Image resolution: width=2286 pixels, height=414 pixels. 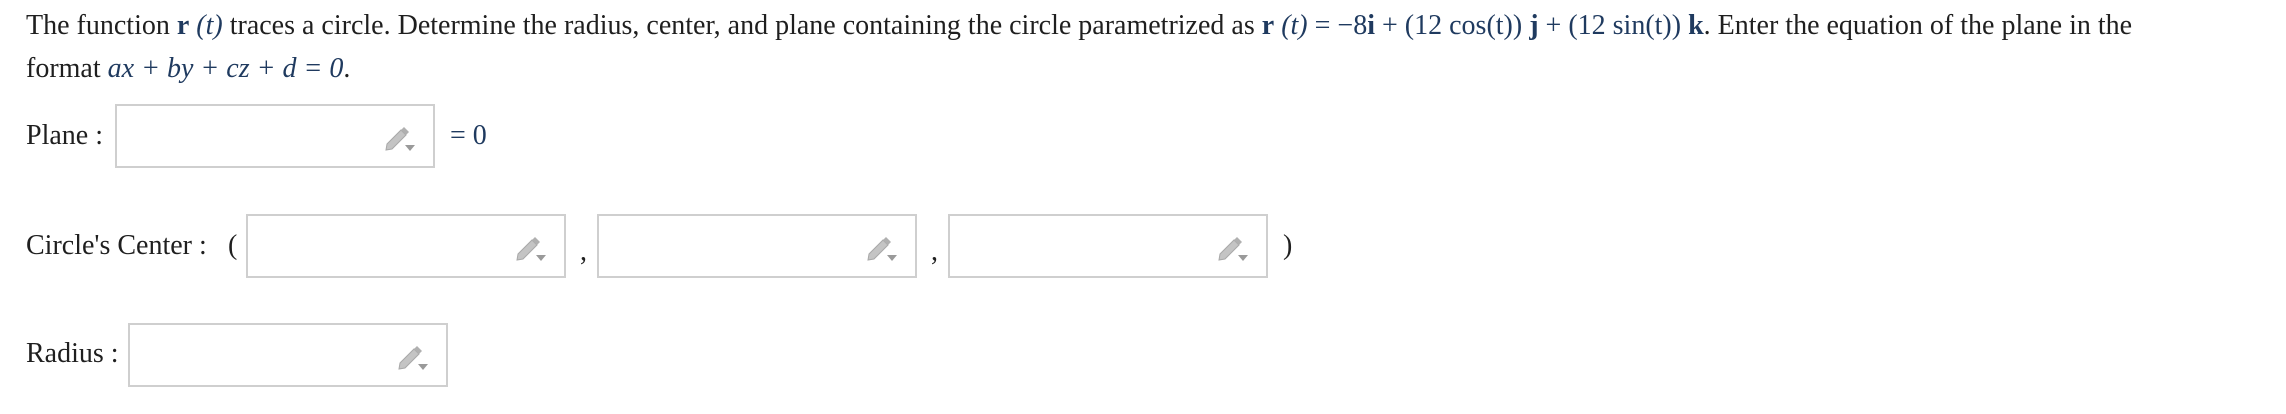 I want to click on plane-equals-zero: = 0, so click(x=468, y=135).